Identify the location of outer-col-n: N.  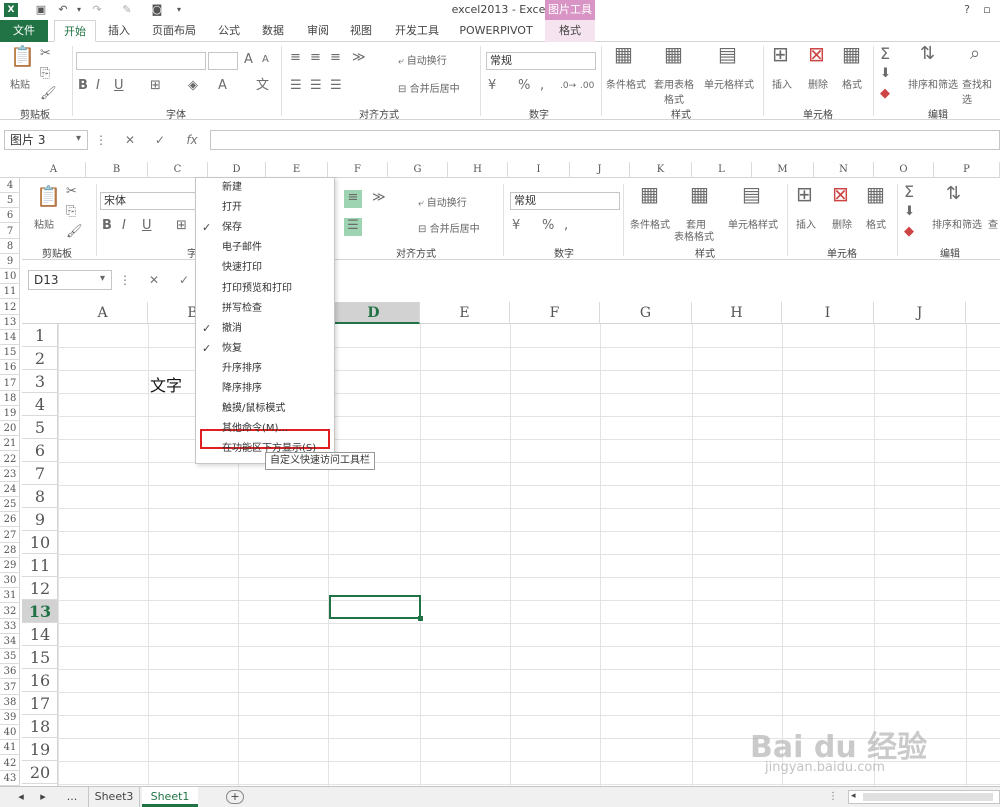
(844, 170).